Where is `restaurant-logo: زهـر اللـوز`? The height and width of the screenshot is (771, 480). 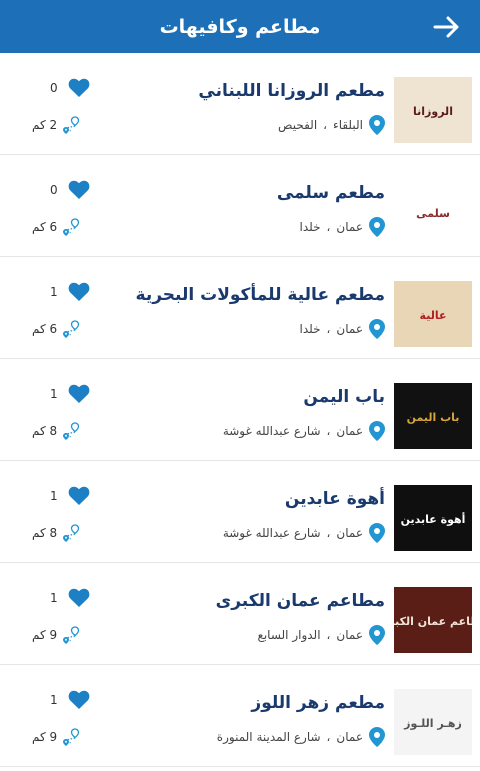 restaurant-logo: زهـر اللـوز is located at coordinates (433, 722).